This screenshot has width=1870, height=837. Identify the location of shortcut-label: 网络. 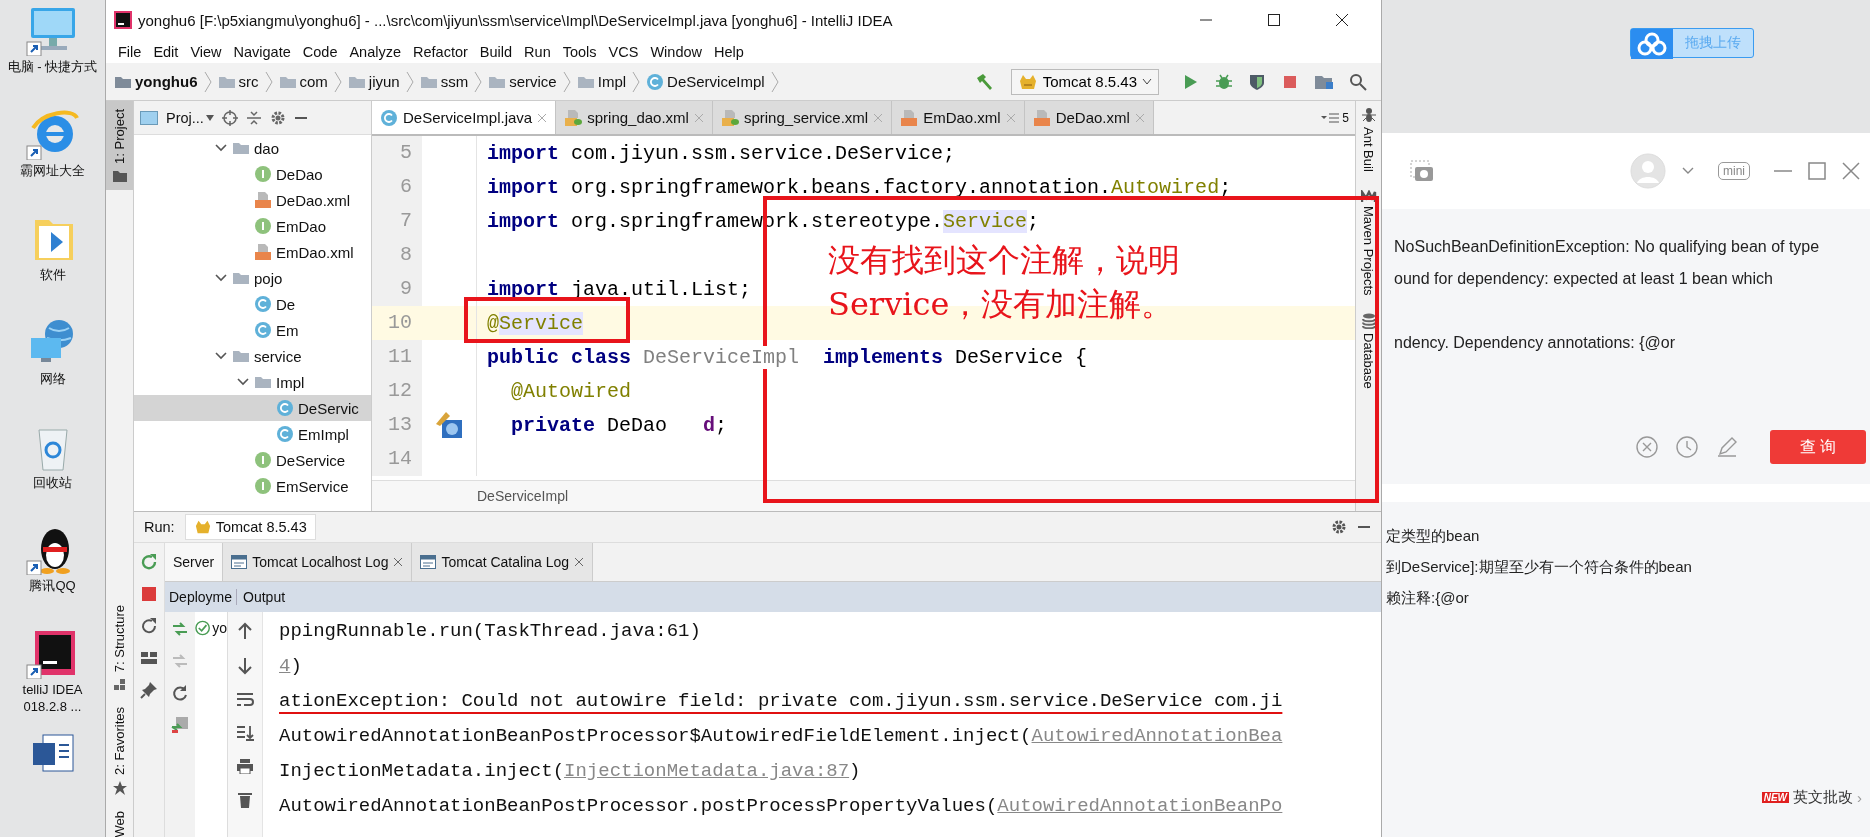
(52, 378).